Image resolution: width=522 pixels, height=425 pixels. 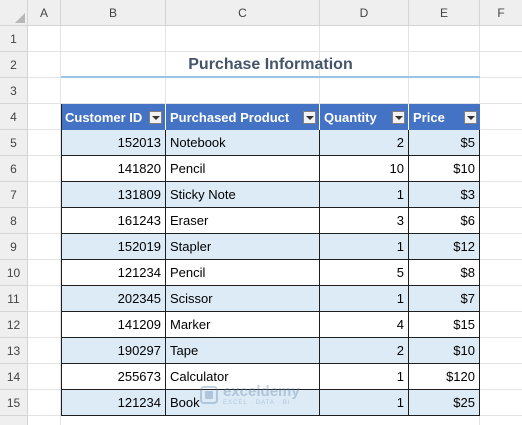 What do you see at coordinates (270, 65) in the screenshot?
I see `sheet-title: Purchase Information` at bounding box center [270, 65].